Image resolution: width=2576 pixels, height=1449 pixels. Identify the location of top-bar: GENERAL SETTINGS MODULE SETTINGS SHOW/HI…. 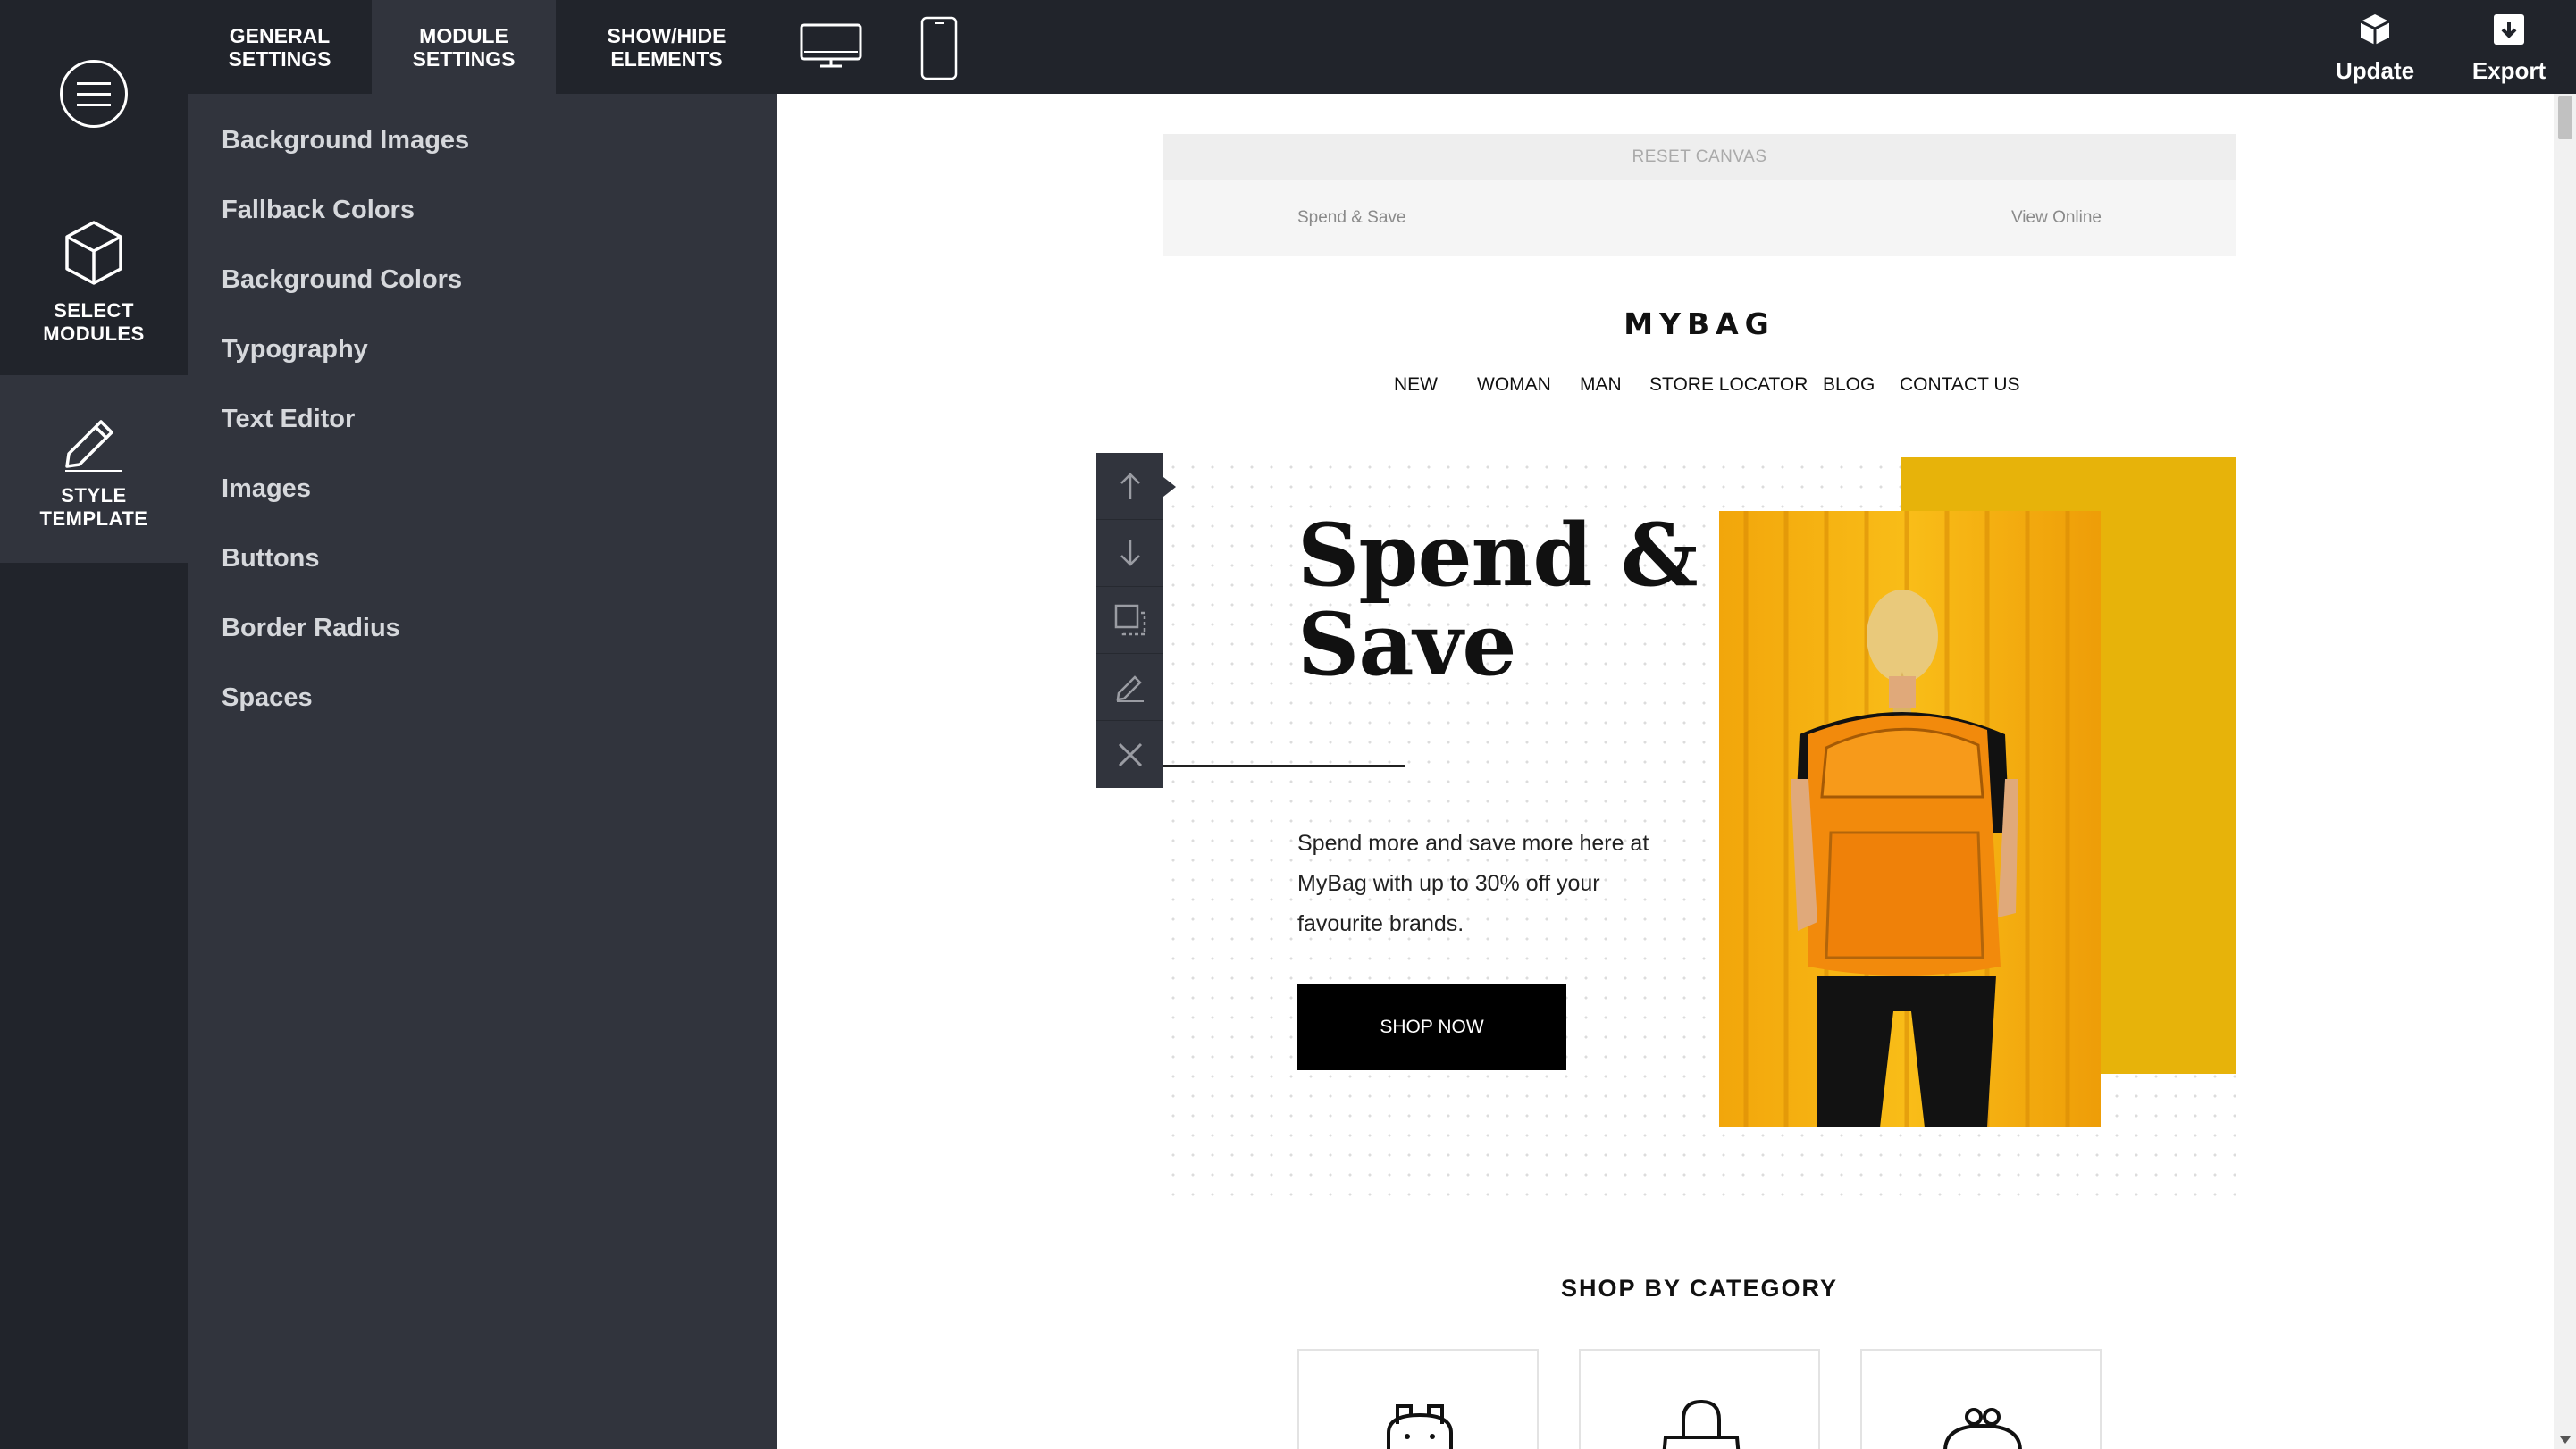
(1382, 47).